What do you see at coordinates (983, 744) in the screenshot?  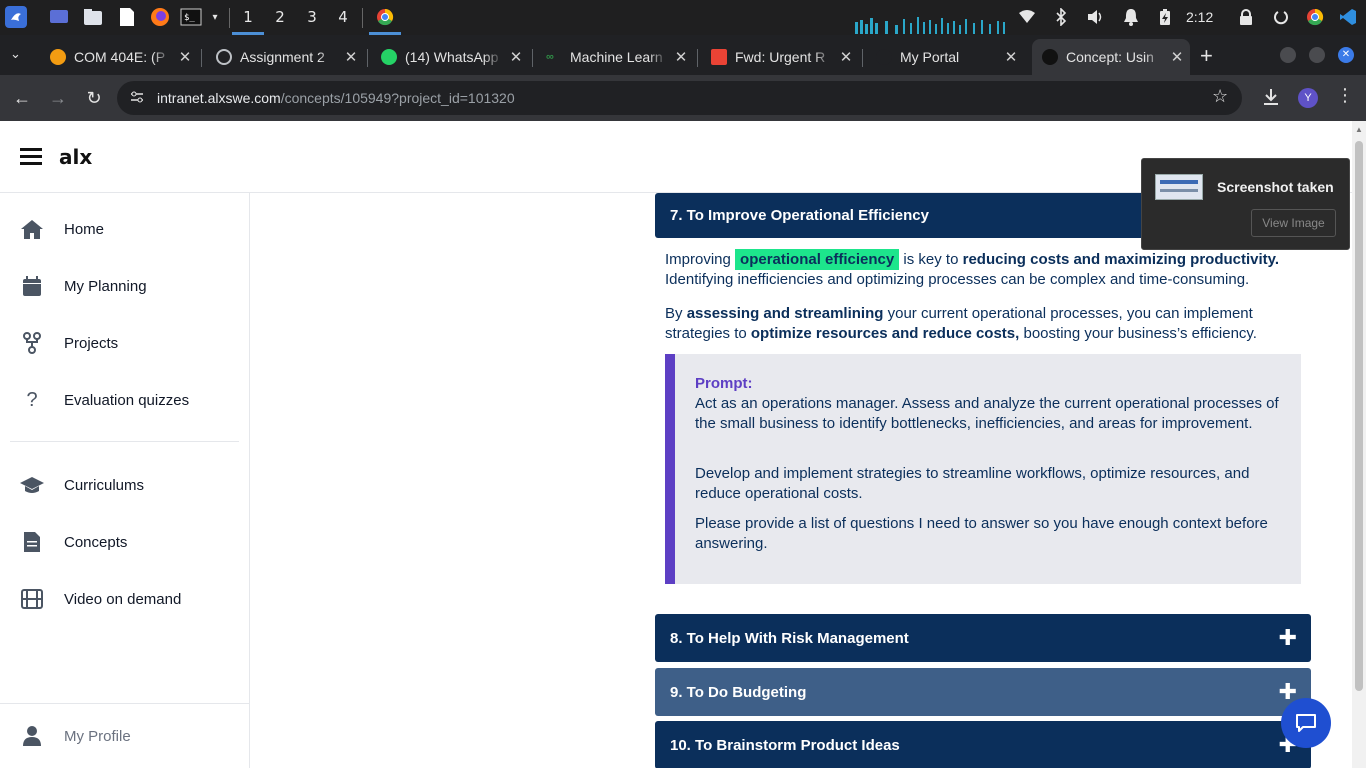 I see `accordion-header-section-10: 10. To Brainstorm Product Ideas ✚` at bounding box center [983, 744].